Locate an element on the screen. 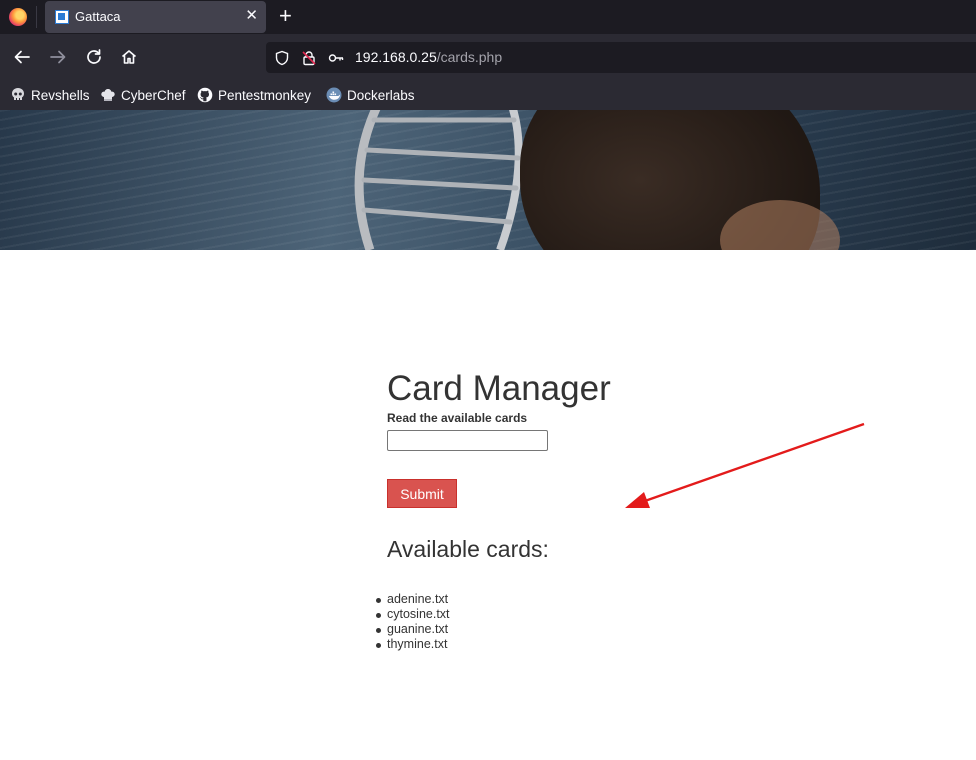 The height and width of the screenshot is (760, 976). card-name-input is located at coordinates (467, 440).